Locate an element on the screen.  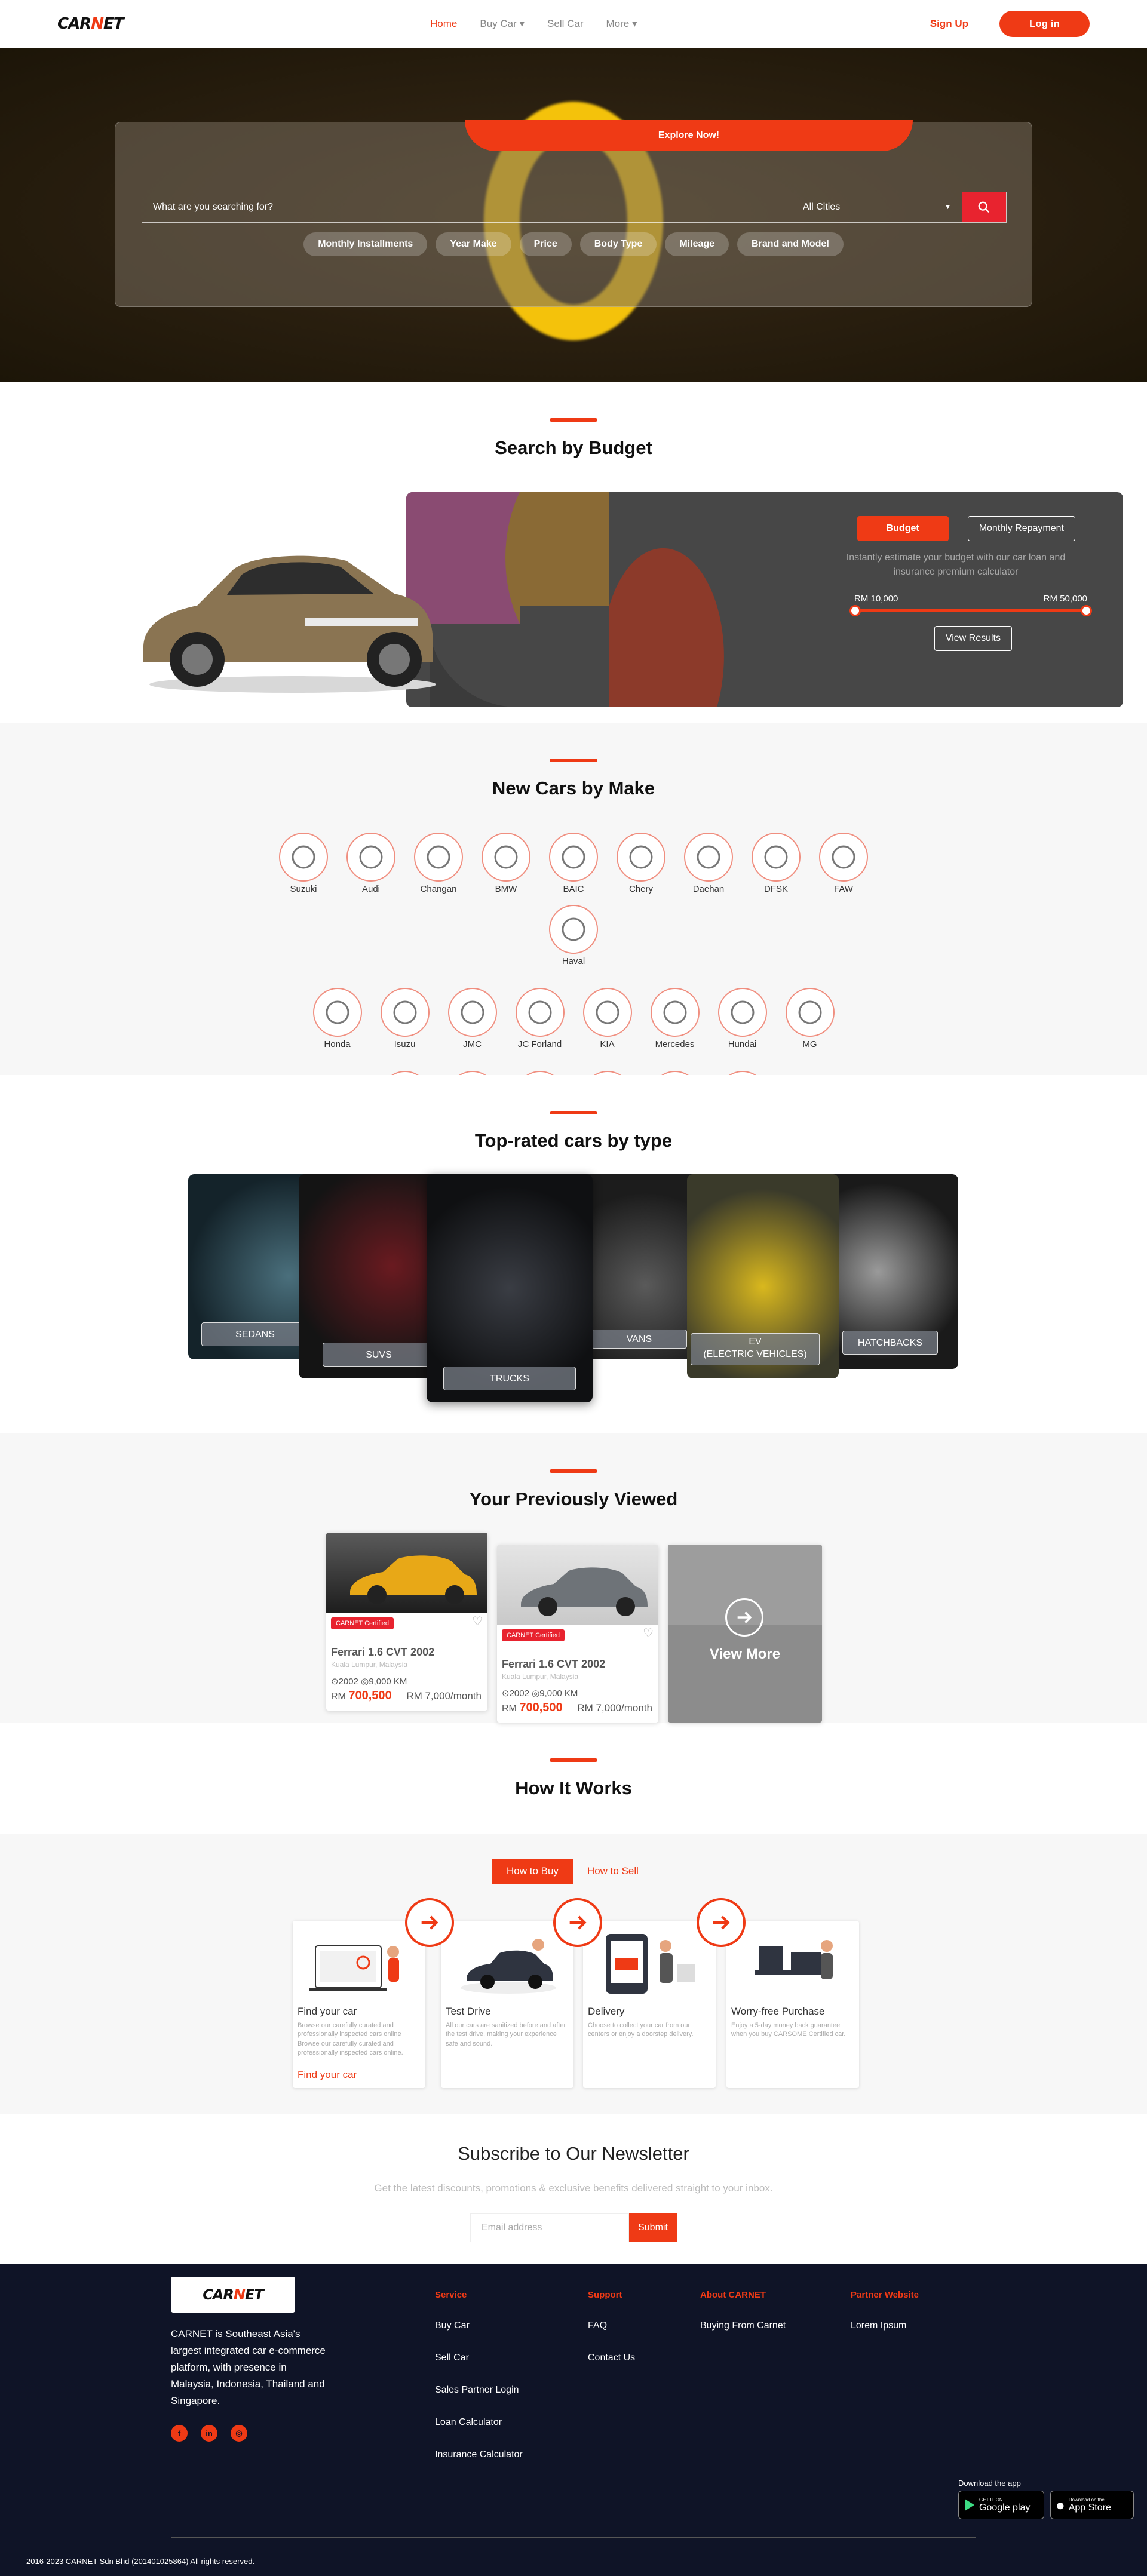
footer-link-contact: Contact Us is located at coordinates (611, 2358).